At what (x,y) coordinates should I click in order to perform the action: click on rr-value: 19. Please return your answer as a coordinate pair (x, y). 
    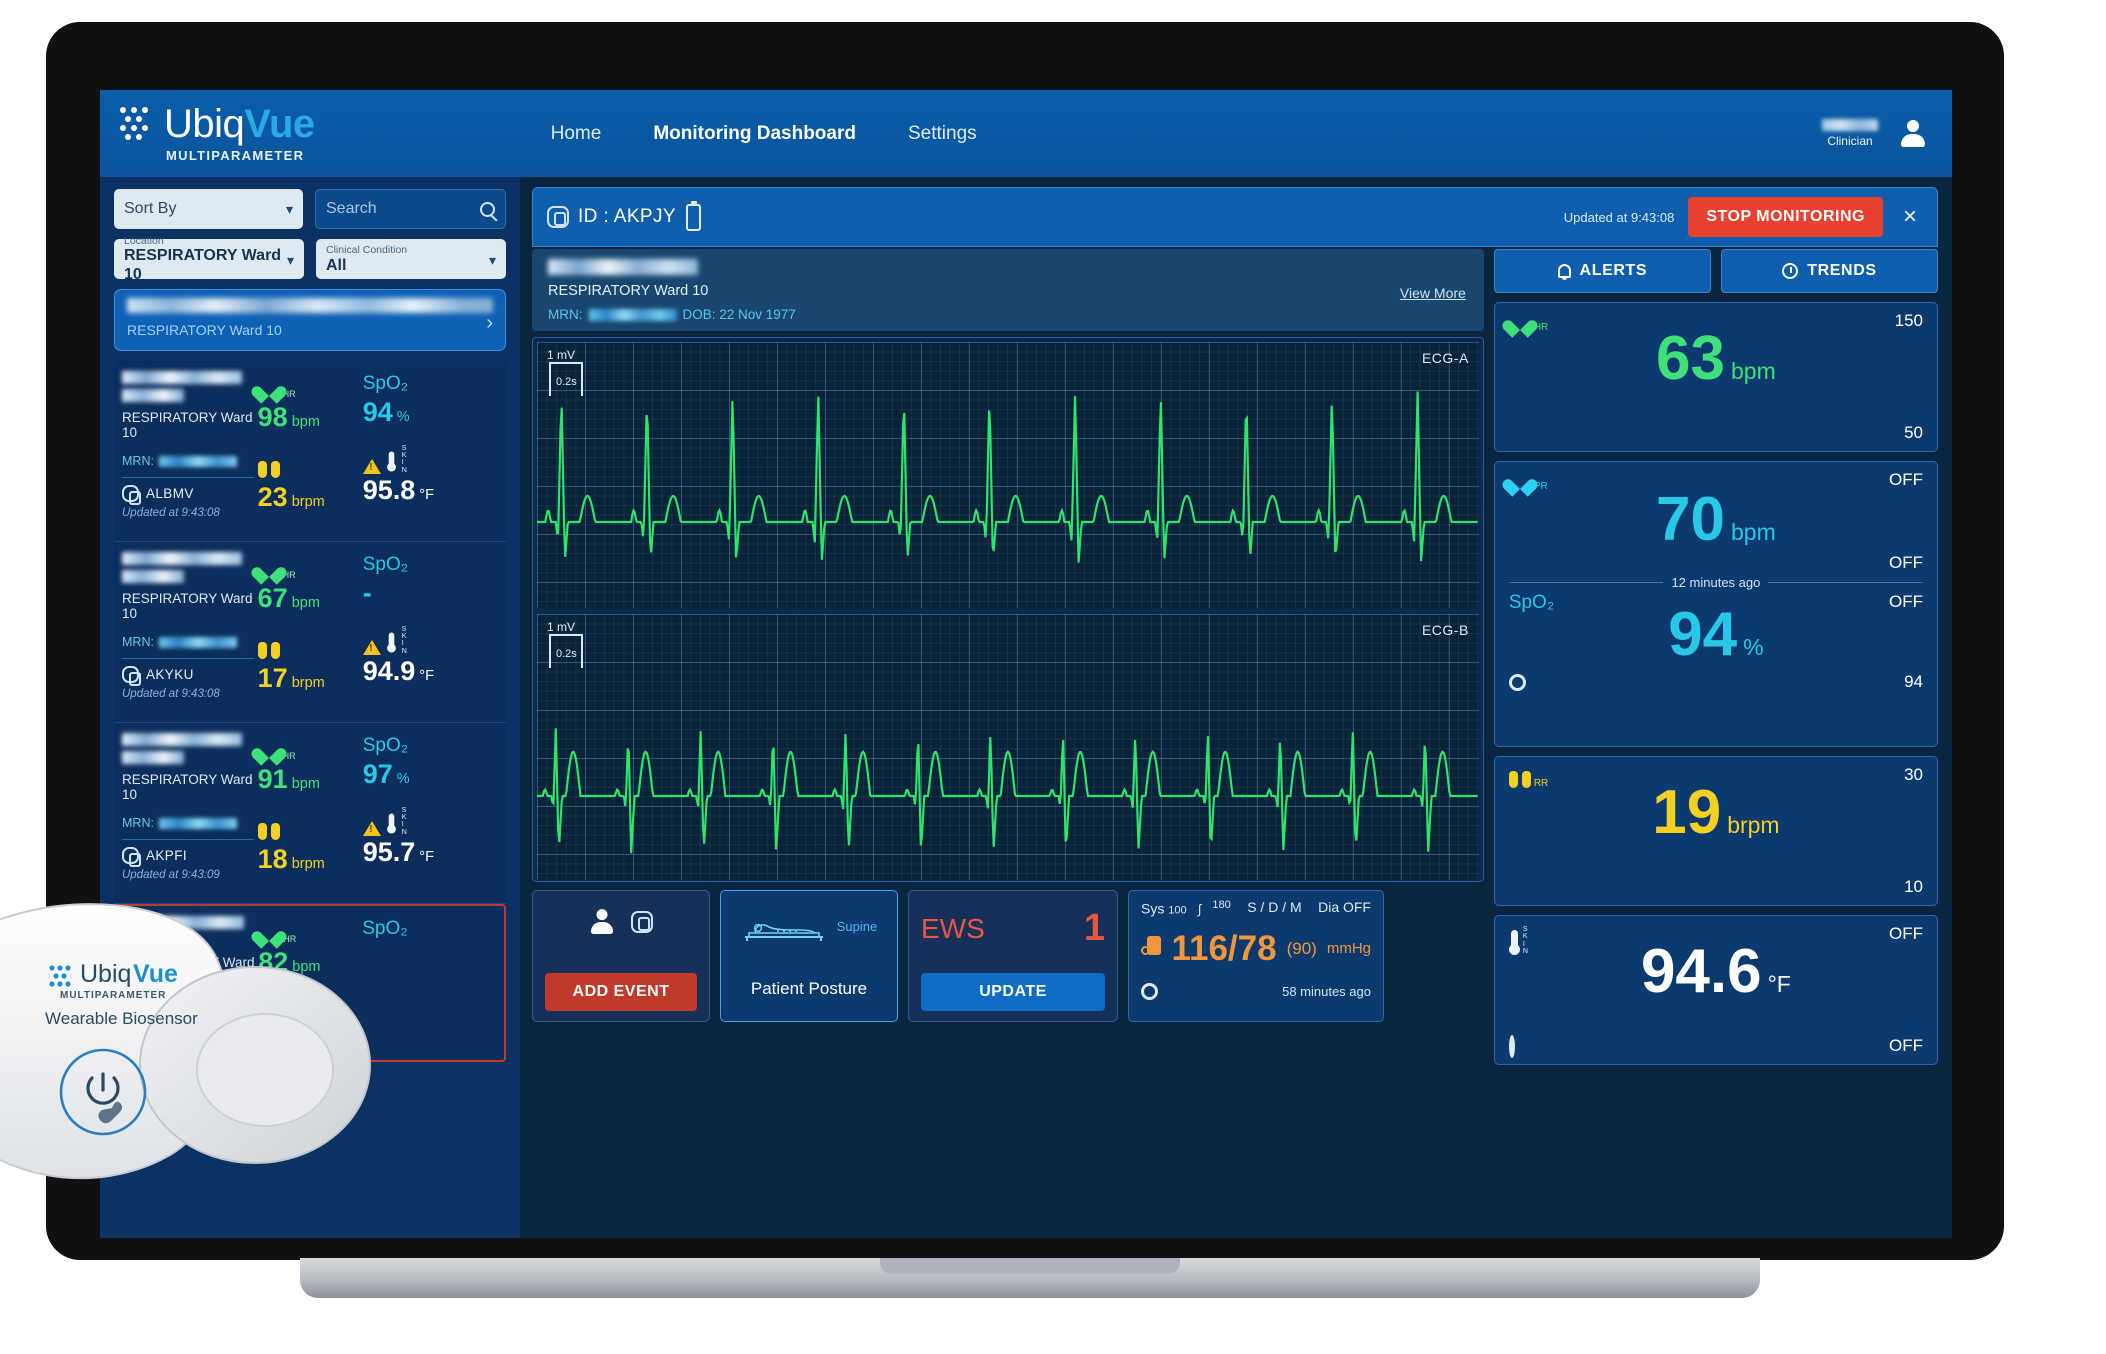
    Looking at the image, I should click on (1687, 812).